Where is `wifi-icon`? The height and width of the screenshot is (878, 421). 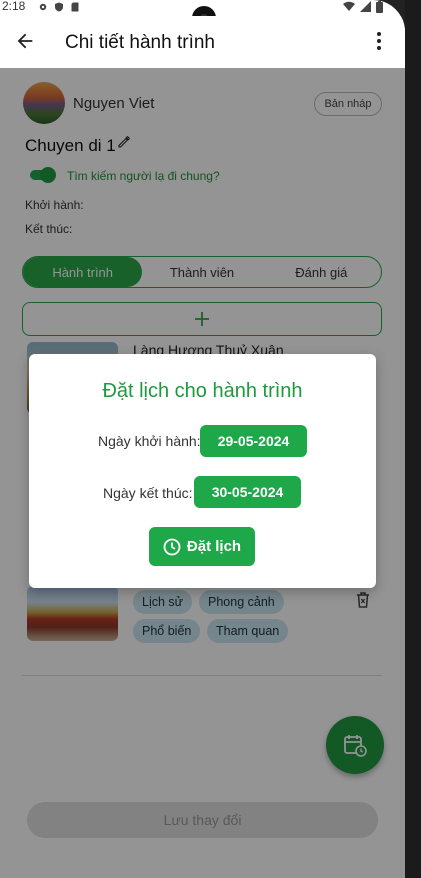 wifi-icon is located at coordinates (349, 6).